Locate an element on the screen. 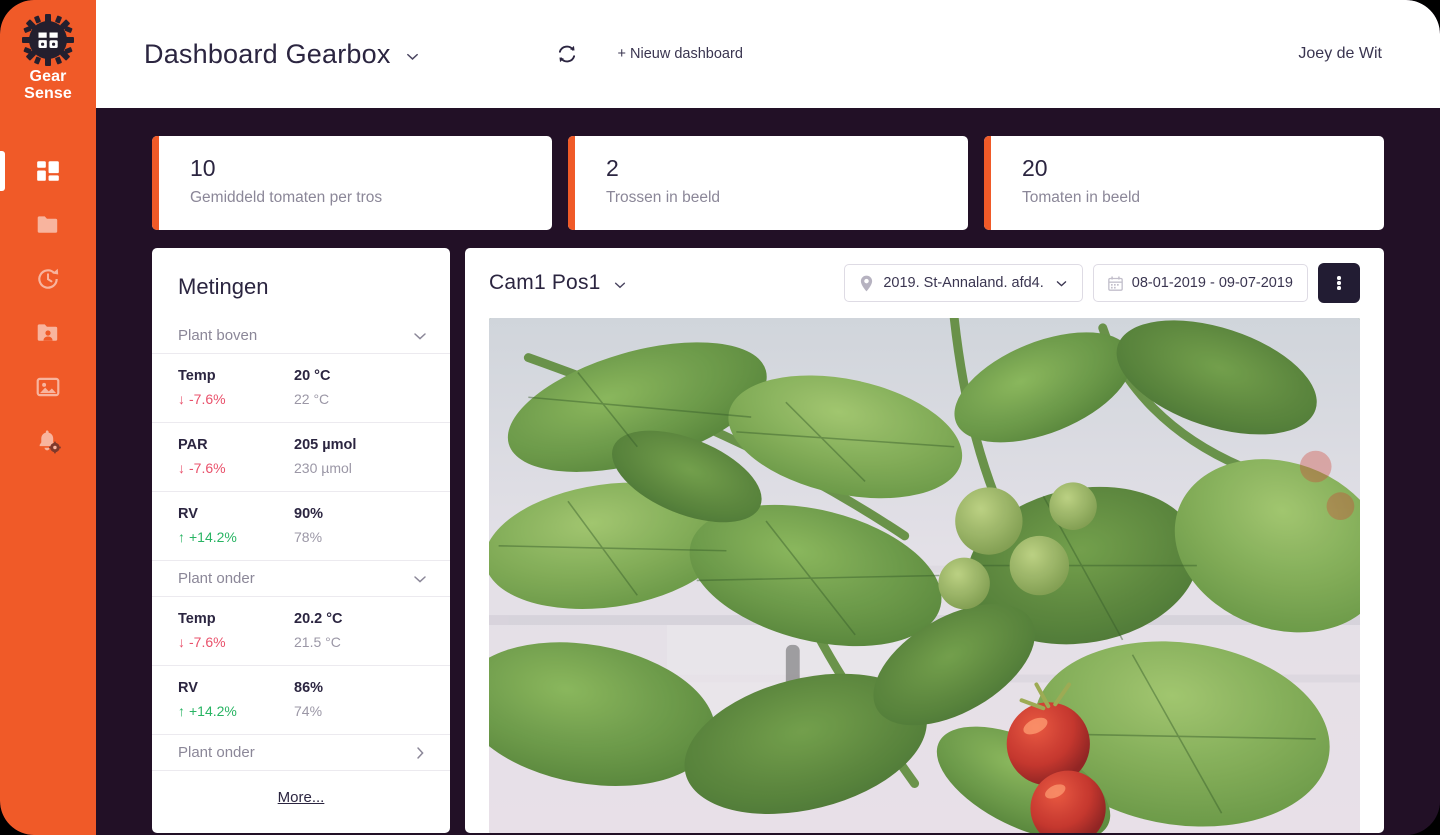 The height and width of the screenshot is (835, 1440). brand: Gear Sense is located at coordinates (48, 51).